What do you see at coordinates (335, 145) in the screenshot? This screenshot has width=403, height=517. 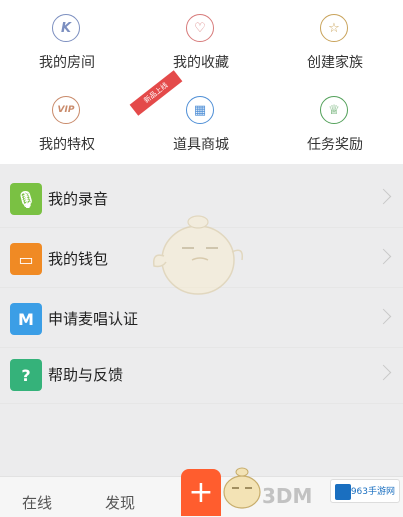 I see `grid-item-label: 任务奖励` at bounding box center [335, 145].